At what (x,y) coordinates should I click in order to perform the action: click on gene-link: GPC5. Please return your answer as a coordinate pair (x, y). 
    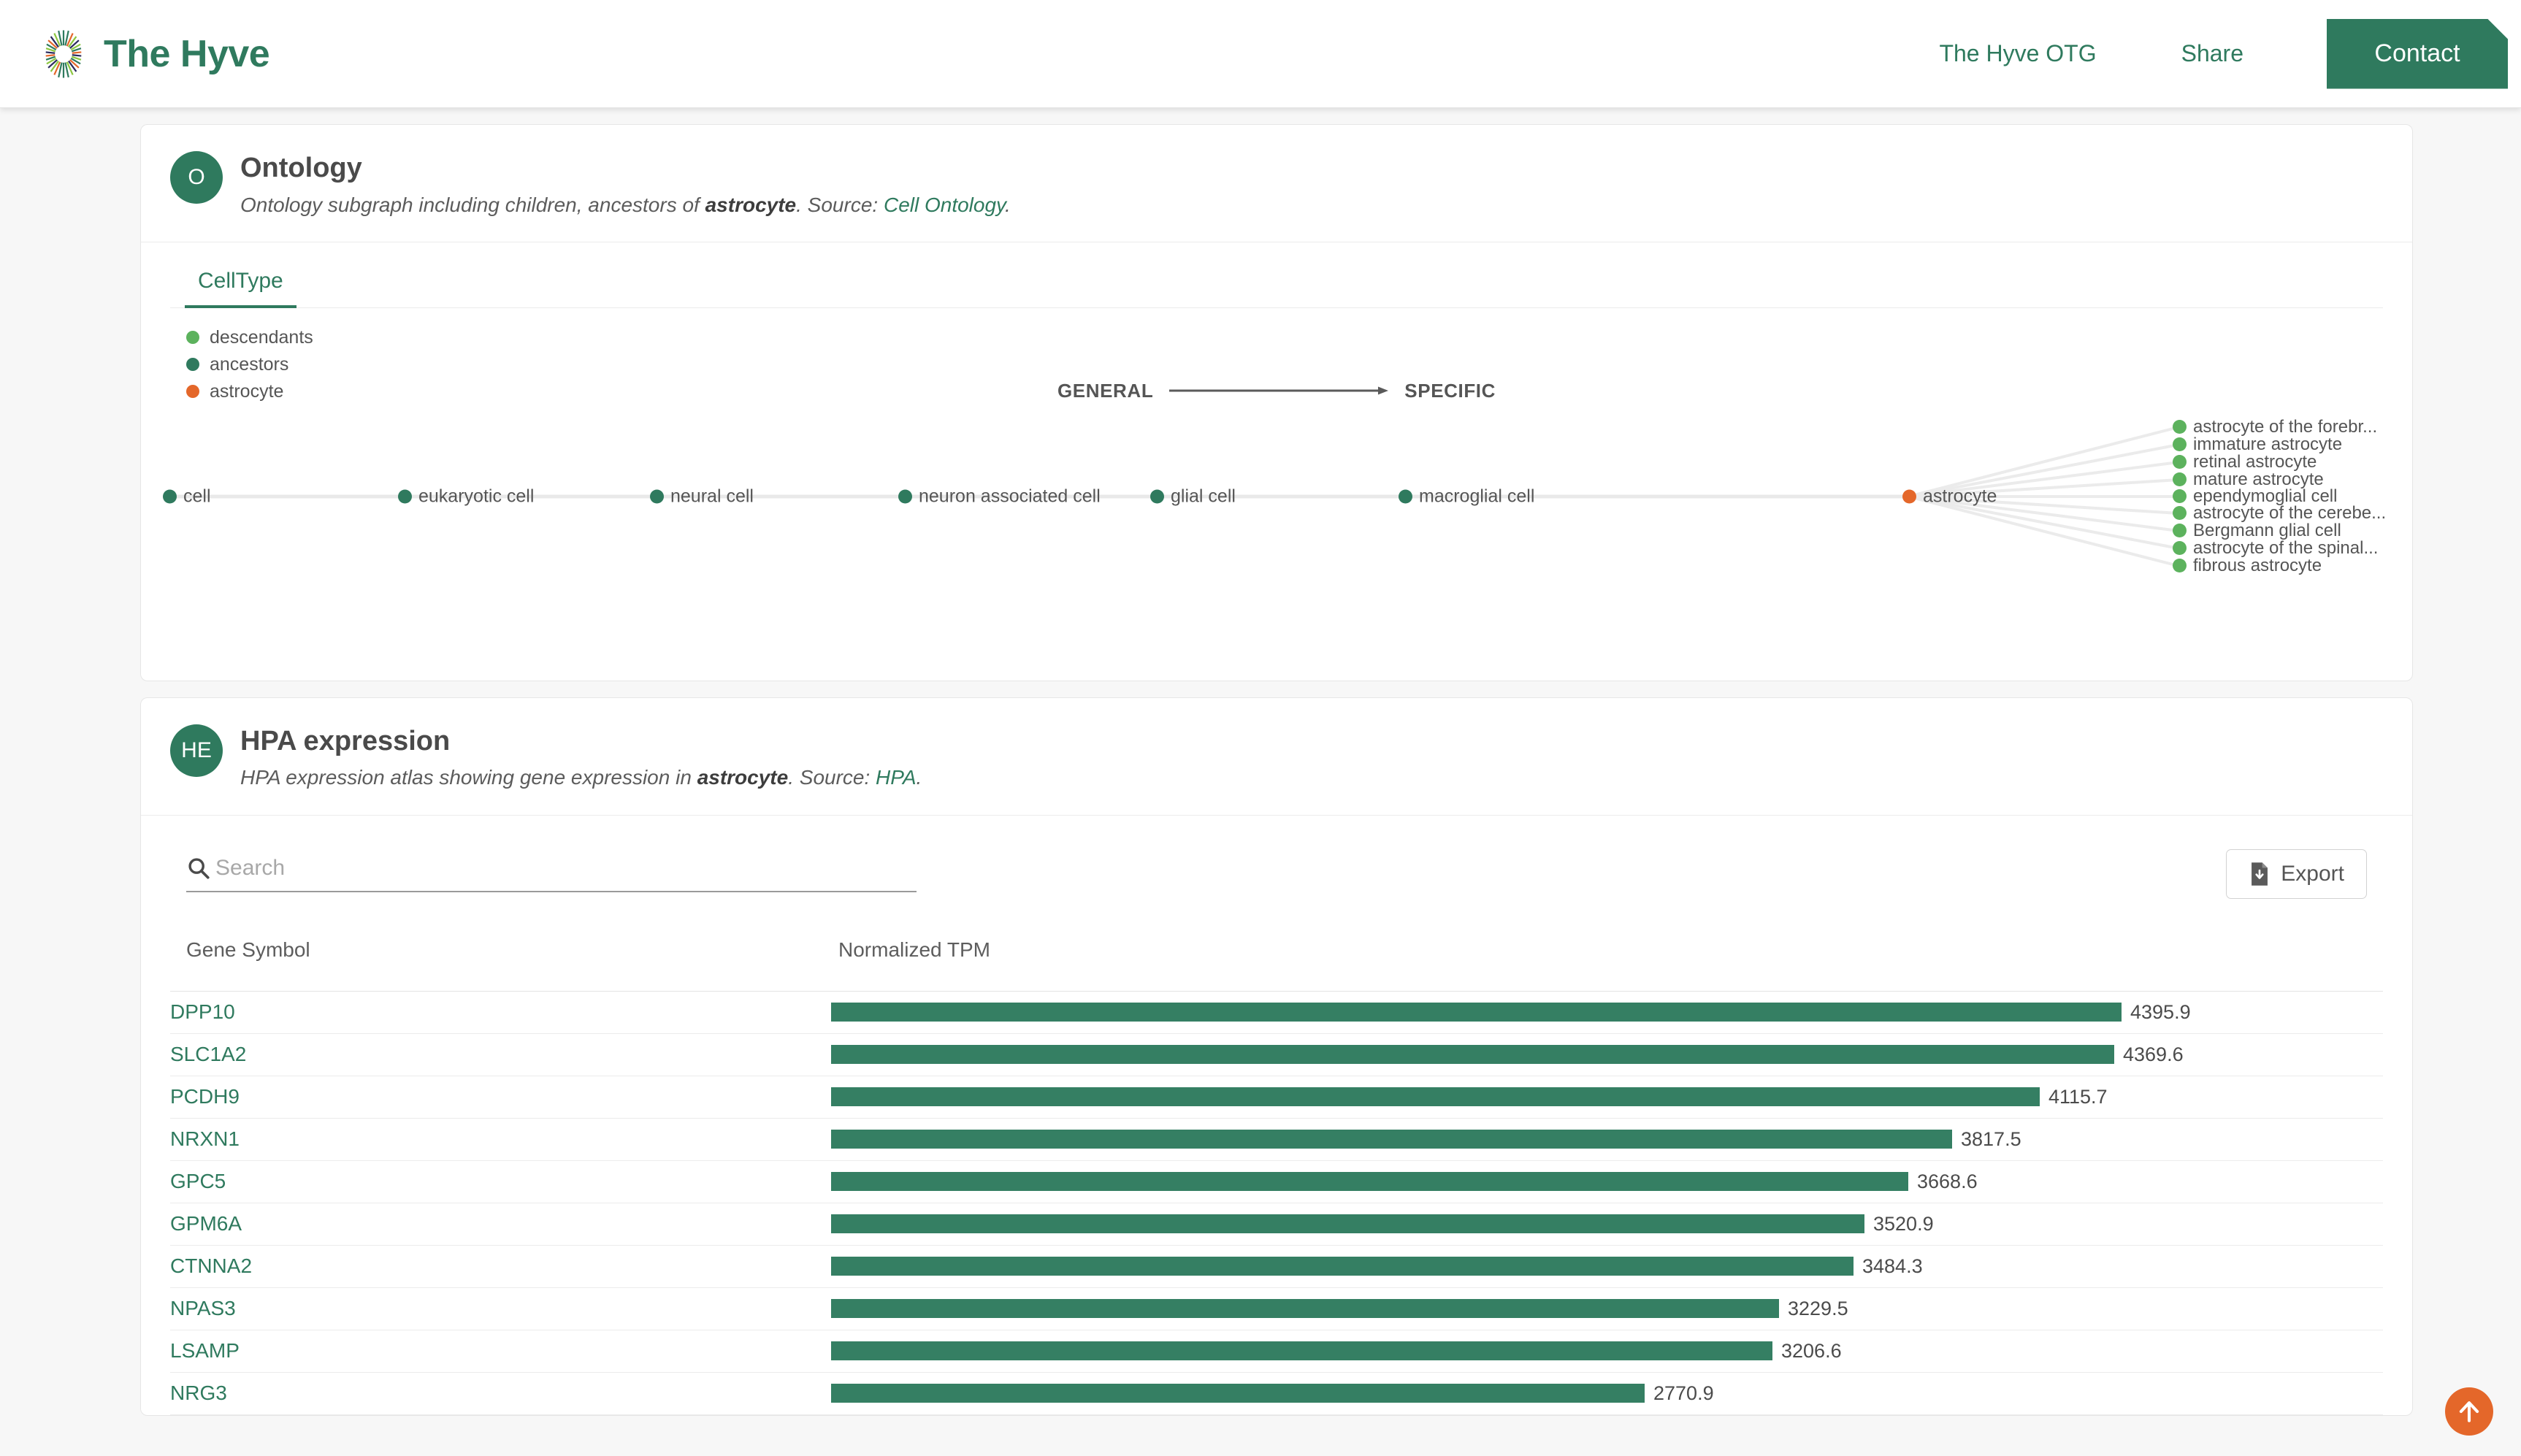
    Looking at the image, I should click on (198, 1181).